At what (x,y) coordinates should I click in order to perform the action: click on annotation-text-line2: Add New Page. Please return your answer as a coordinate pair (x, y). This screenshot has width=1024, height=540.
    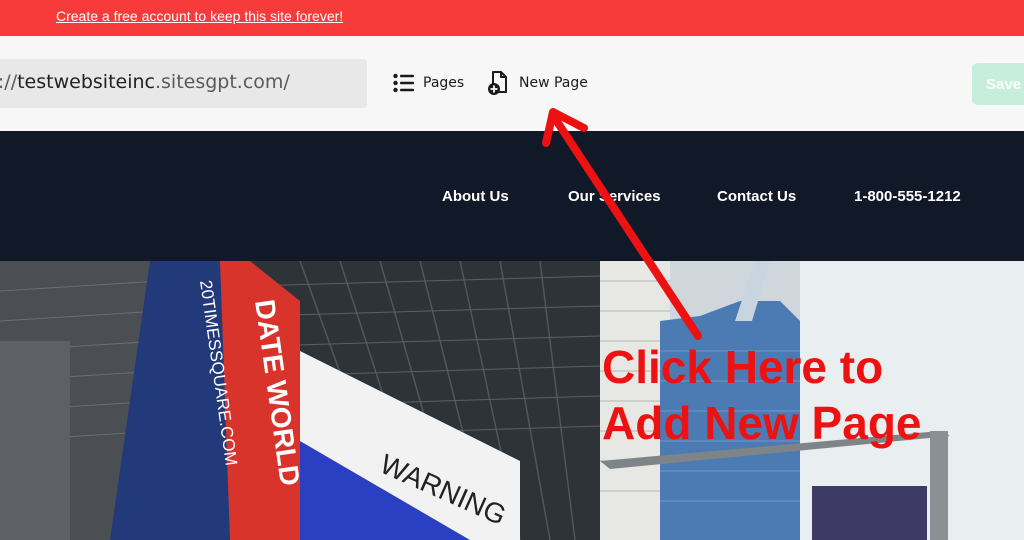
    Looking at the image, I should click on (762, 423).